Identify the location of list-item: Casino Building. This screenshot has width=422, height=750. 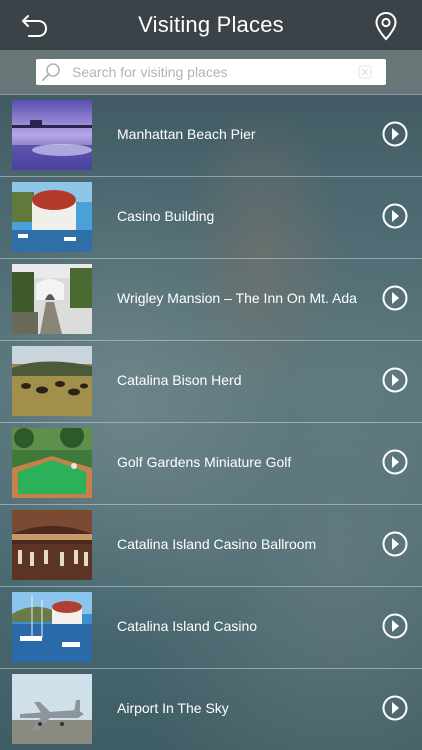
(211, 217).